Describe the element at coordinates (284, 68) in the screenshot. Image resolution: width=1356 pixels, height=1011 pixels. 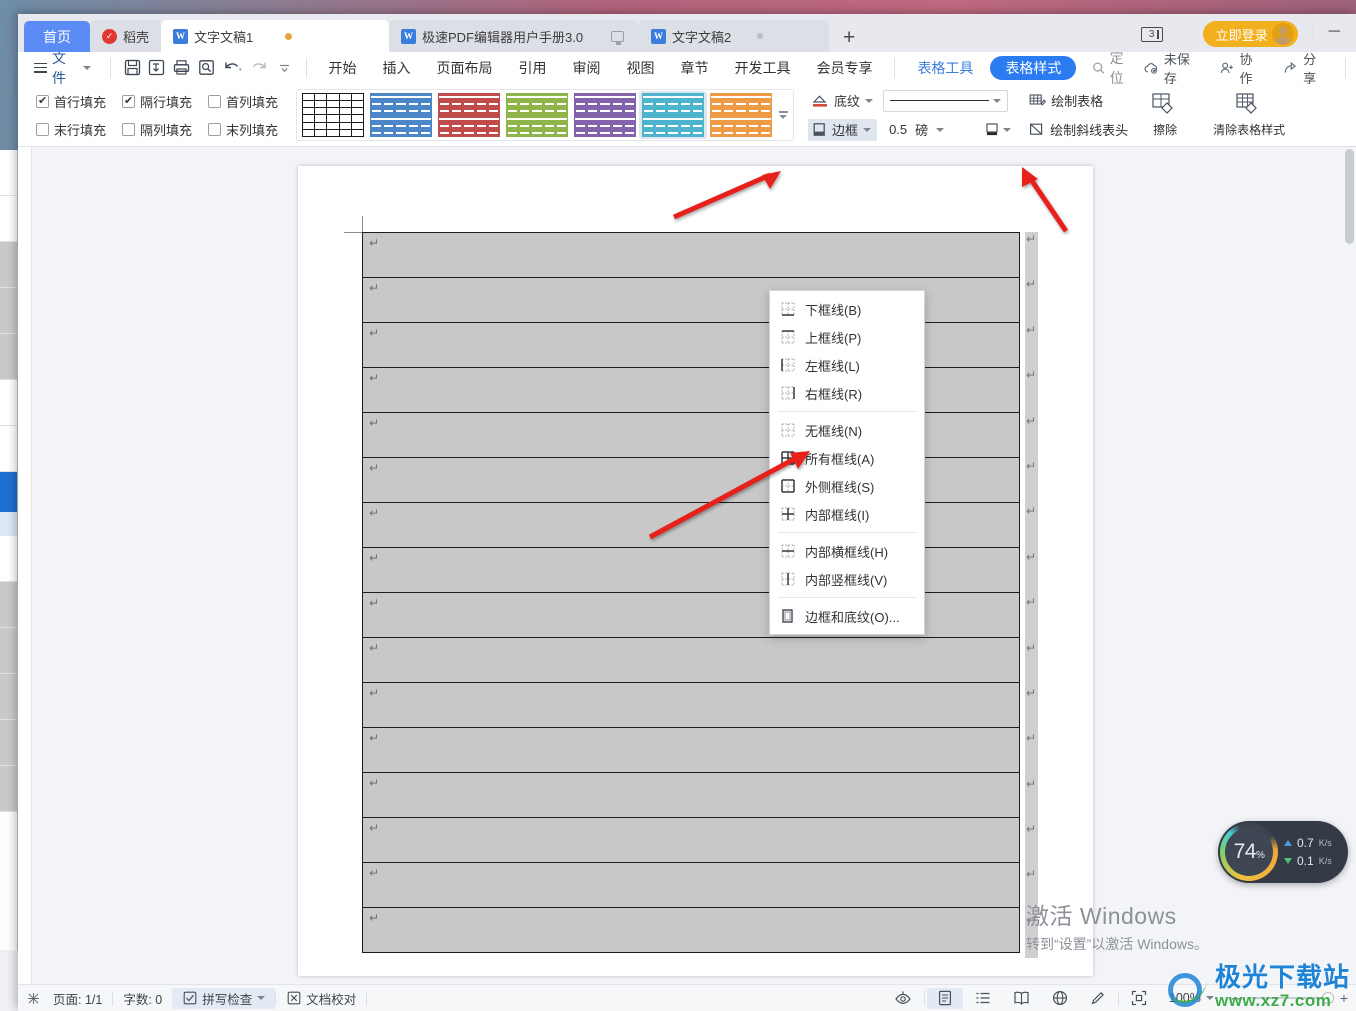
I see `customize-quick-access-icon` at that location.